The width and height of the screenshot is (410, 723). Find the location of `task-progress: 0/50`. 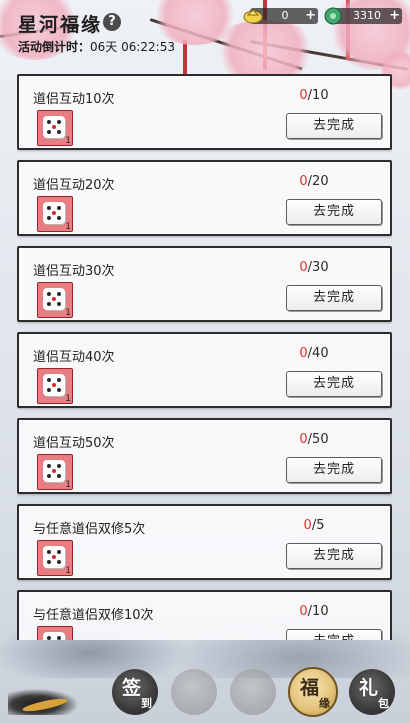

task-progress: 0/50 is located at coordinates (314, 439).